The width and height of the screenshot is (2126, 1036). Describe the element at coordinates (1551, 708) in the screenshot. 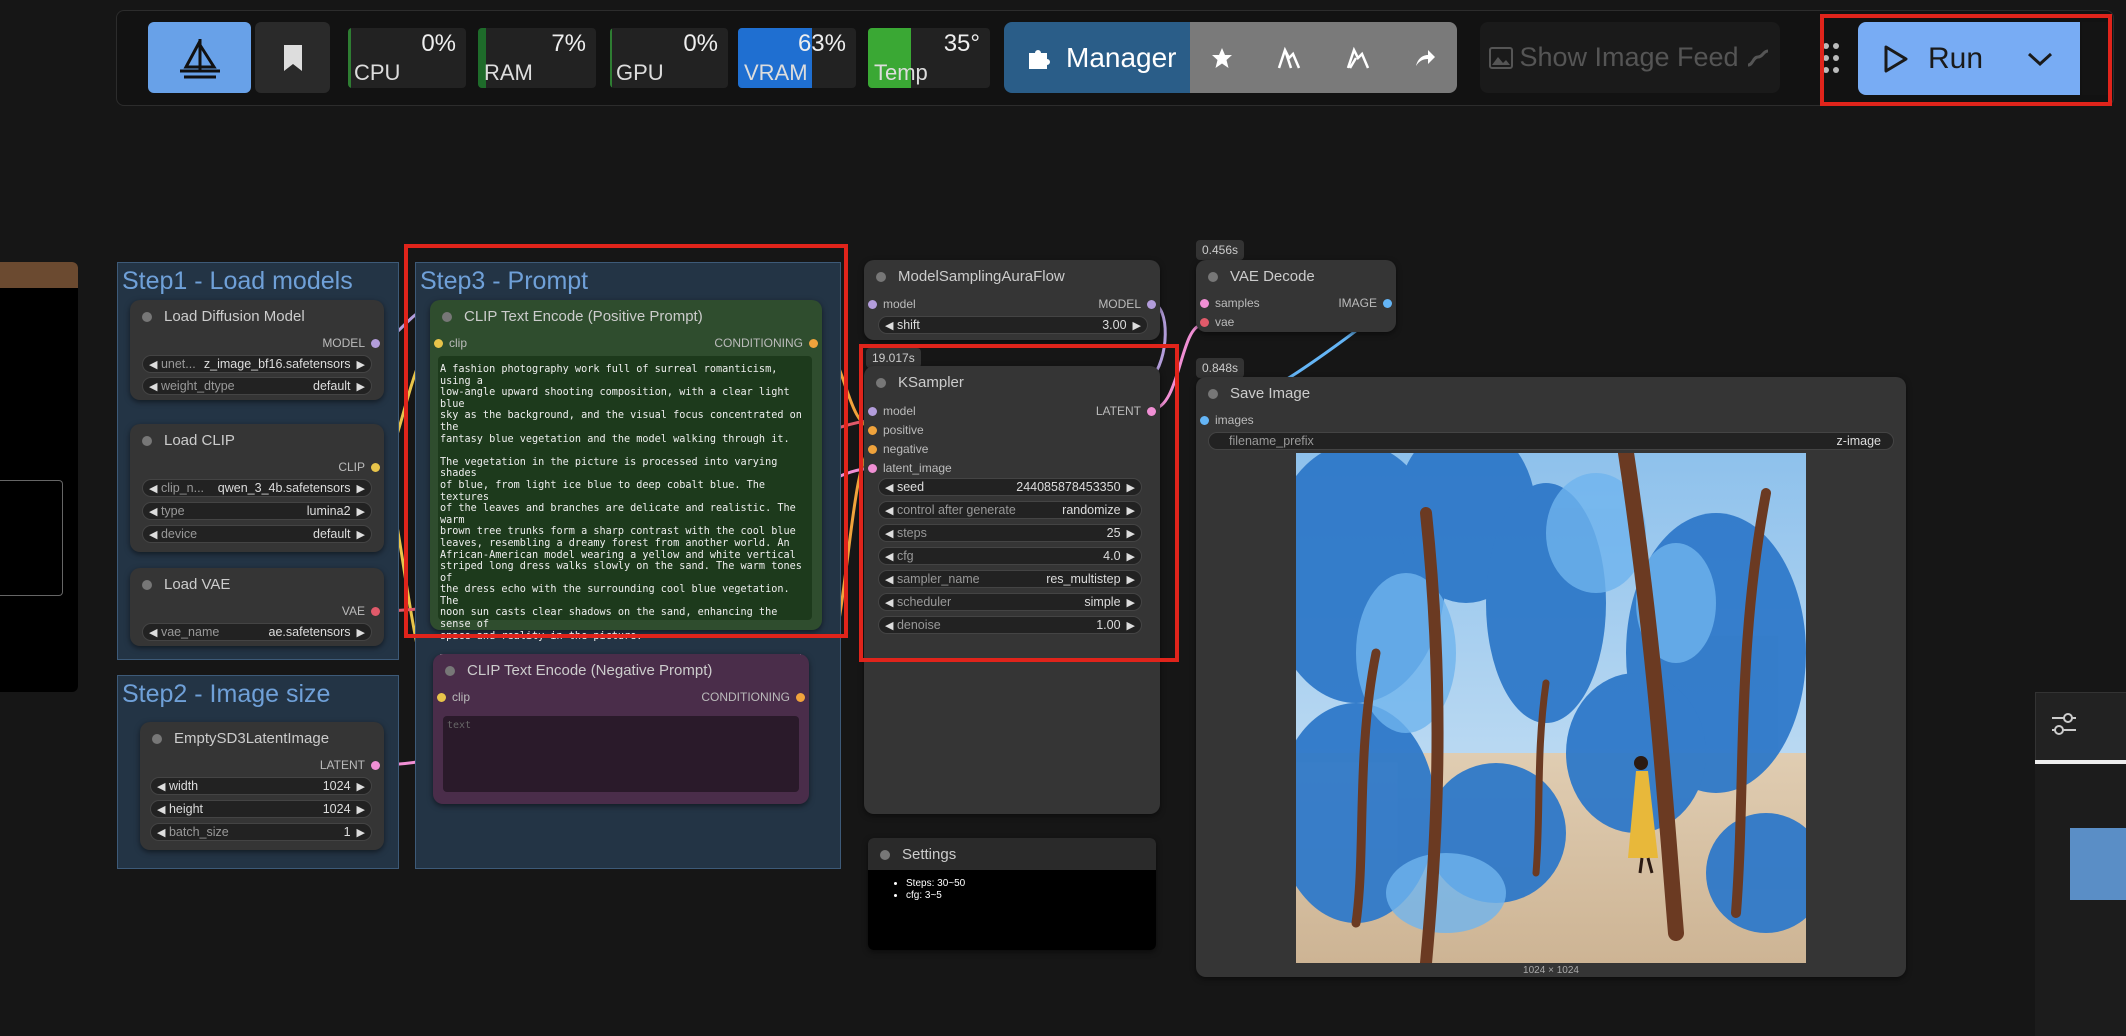

I see `output-image` at that location.